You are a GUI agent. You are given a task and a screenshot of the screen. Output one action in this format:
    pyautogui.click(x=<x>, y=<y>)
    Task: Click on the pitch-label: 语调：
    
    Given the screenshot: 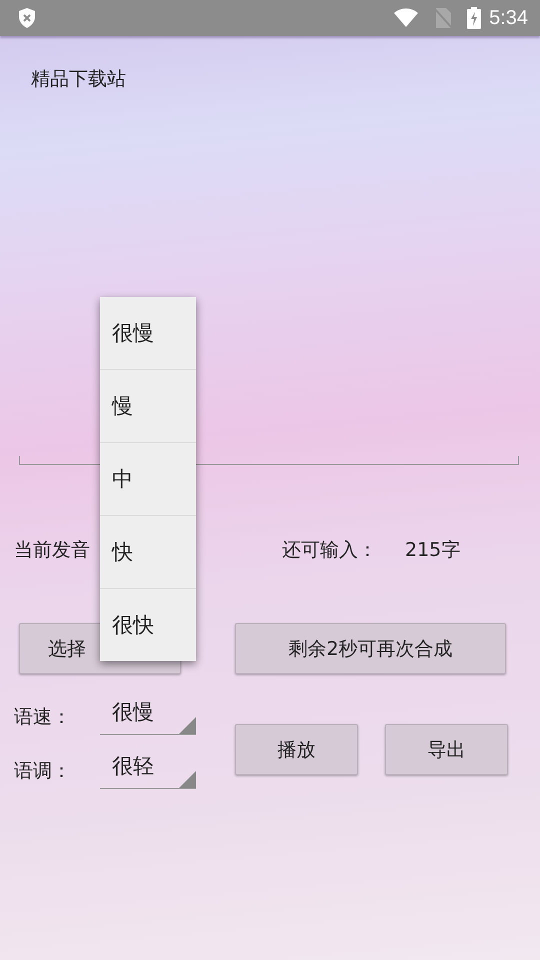 What is the action you would take?
    pyautogui.click(x=43, y=771)
    